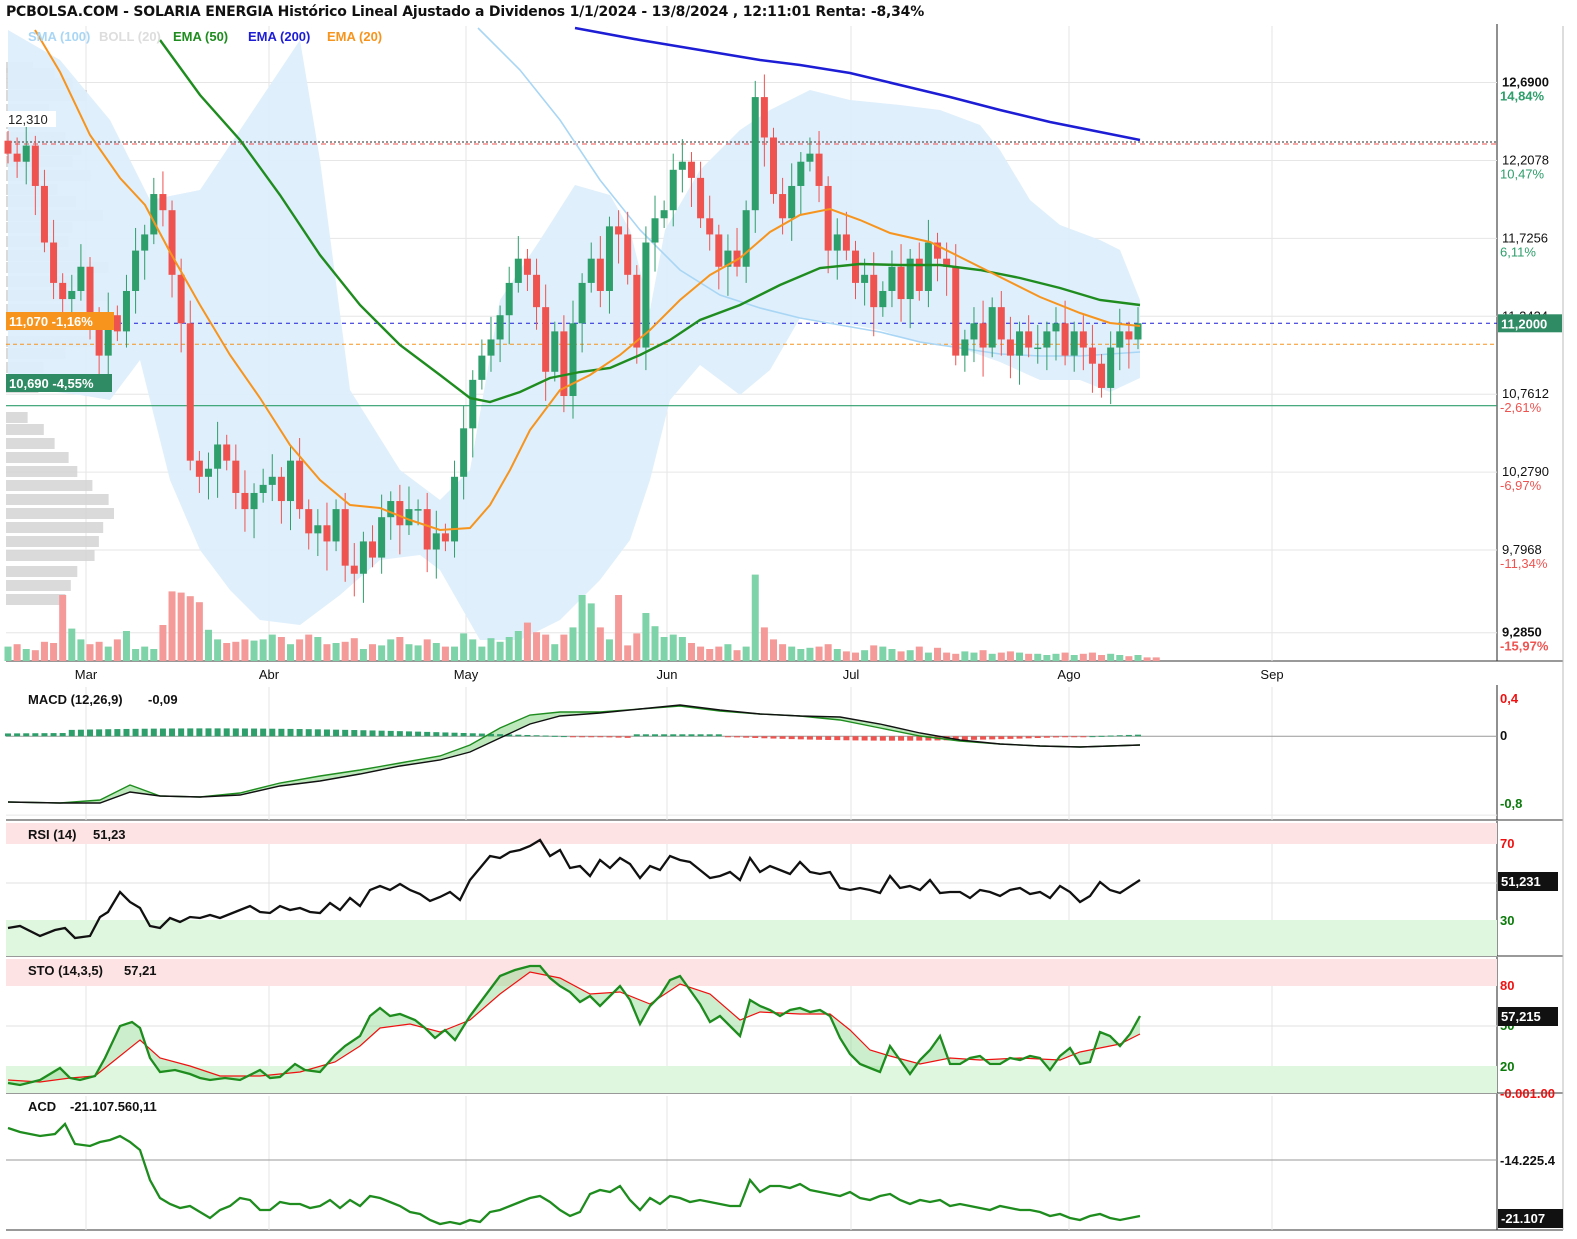 This screenshot has height=1239, width=1577. What do you see at coordinates (1521, 1016) in the screenshot?
I see `sto-last-value: 57,215` at bounding box center [1521, 1016].